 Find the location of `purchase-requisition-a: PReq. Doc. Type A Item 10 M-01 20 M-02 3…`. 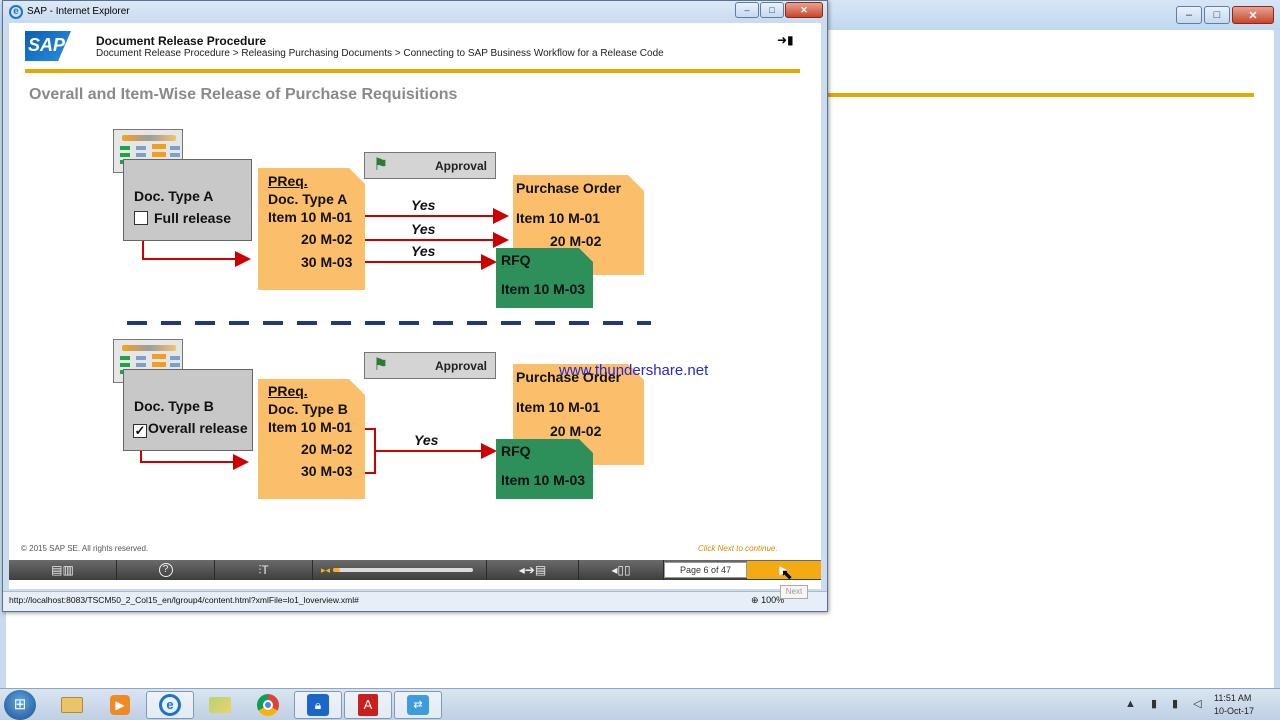

purchase-requisition-a: PReq. Doc. Type A Item 10 M-01 20 M-02 3… is located at coordinates (311, 229).